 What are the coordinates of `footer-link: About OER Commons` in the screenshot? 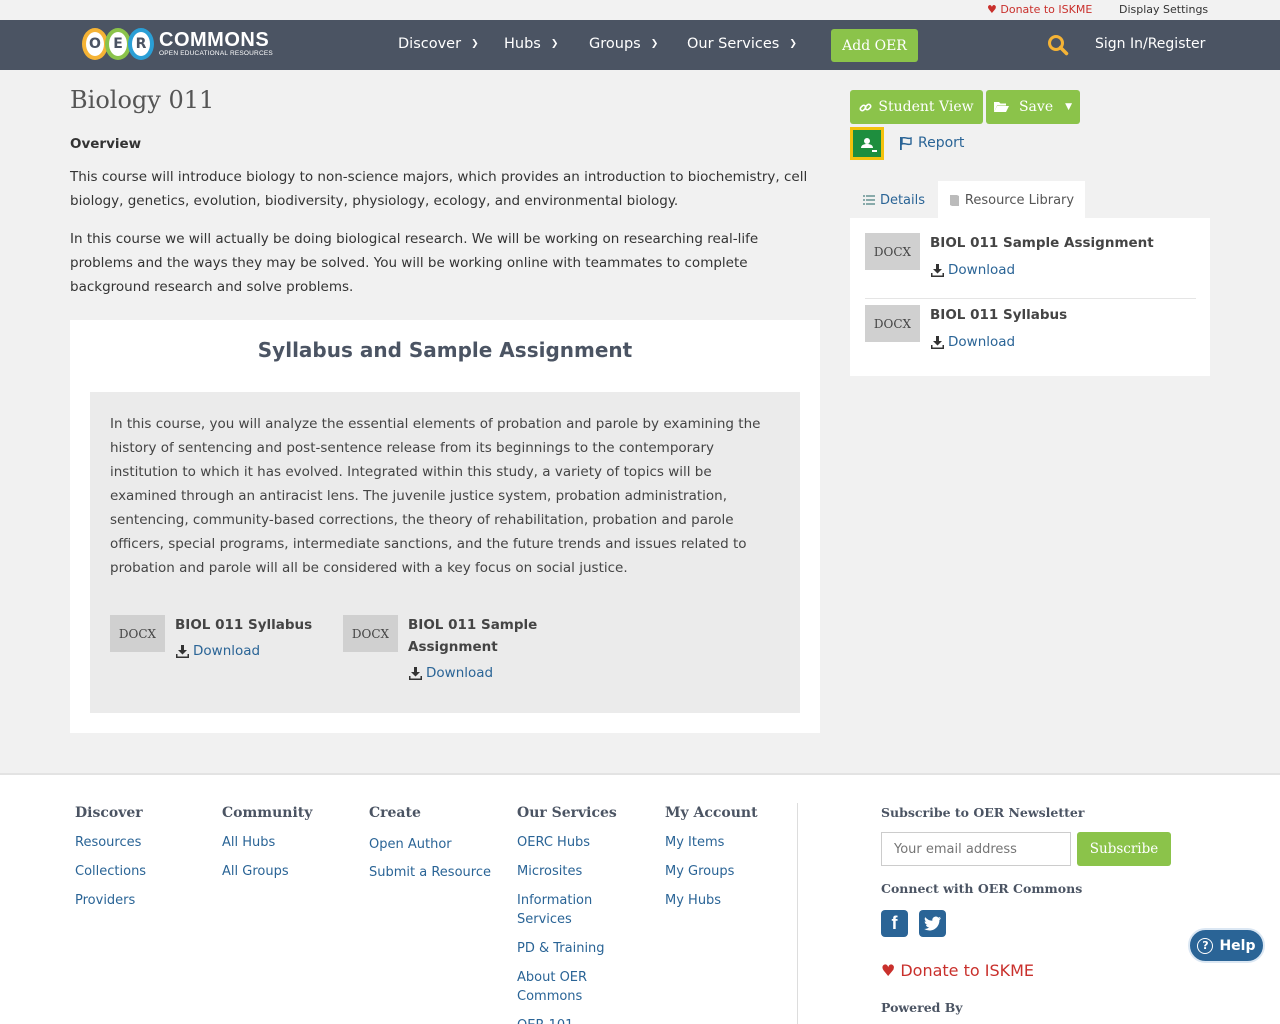 It's located at (557, 987).